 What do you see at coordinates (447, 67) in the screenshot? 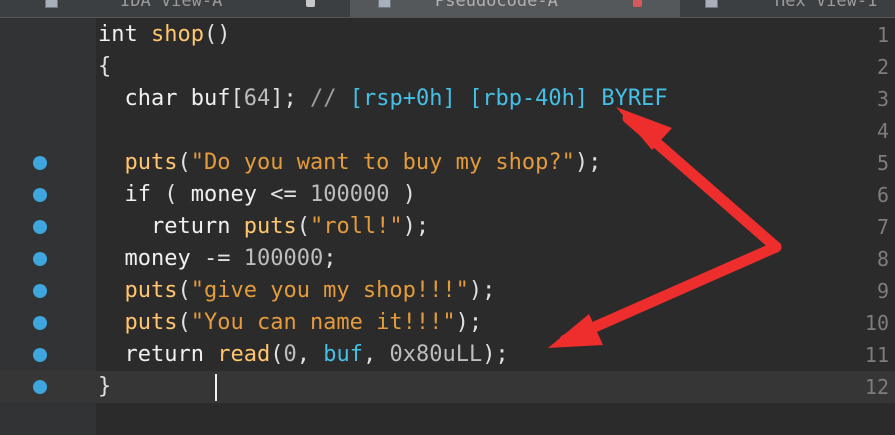
I see `code-line-2: 2 {` at bounding box center [447, 67].